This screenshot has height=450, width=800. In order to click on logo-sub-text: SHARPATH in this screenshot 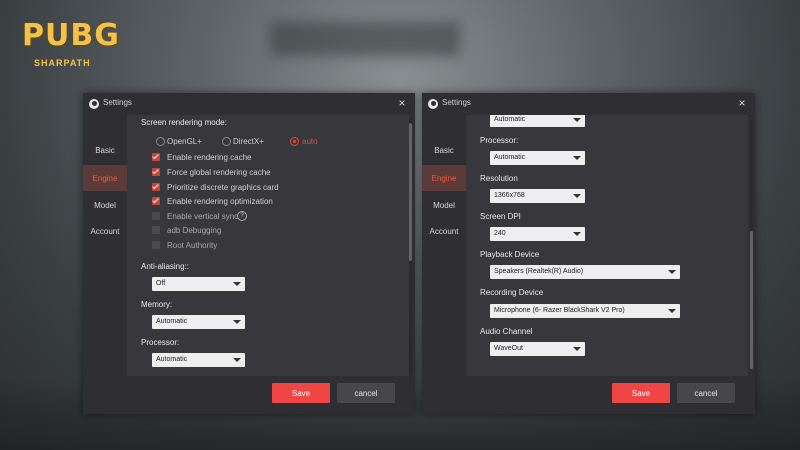, I will do `click(62, 63)`.